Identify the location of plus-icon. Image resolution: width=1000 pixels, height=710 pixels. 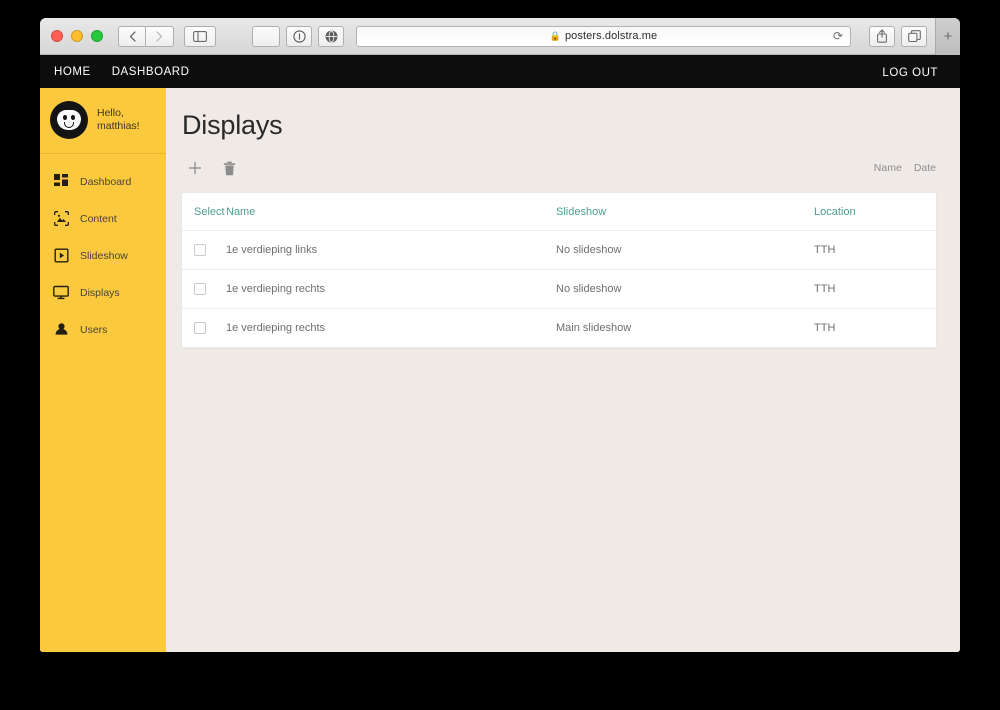
(195, 168).